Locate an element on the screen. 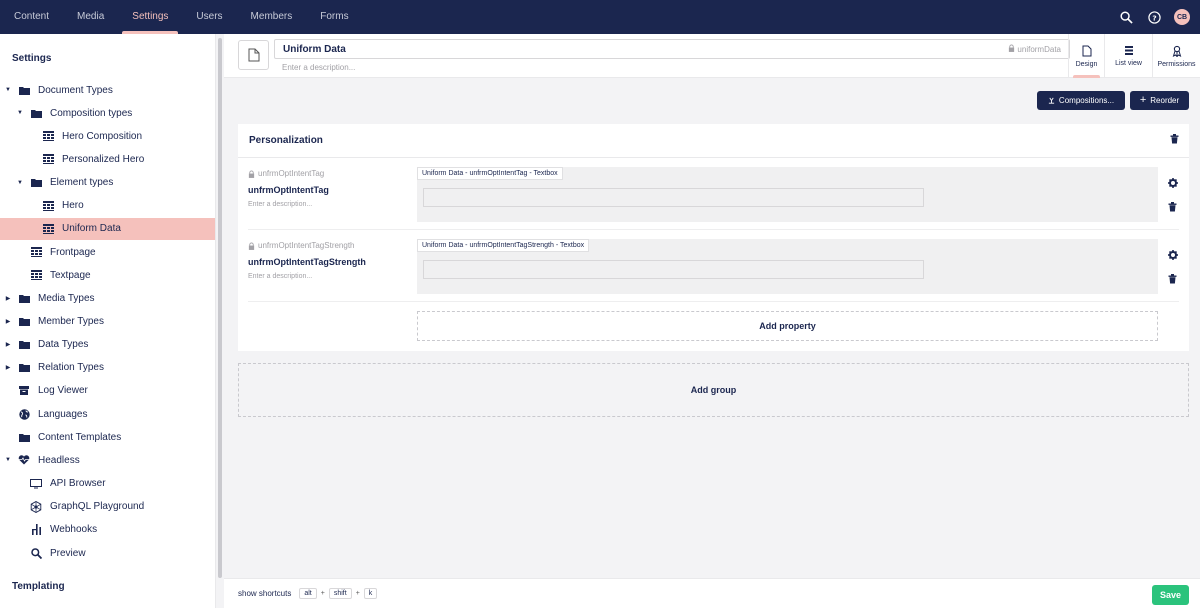  heart-icon is located at coordinates (24, 460).